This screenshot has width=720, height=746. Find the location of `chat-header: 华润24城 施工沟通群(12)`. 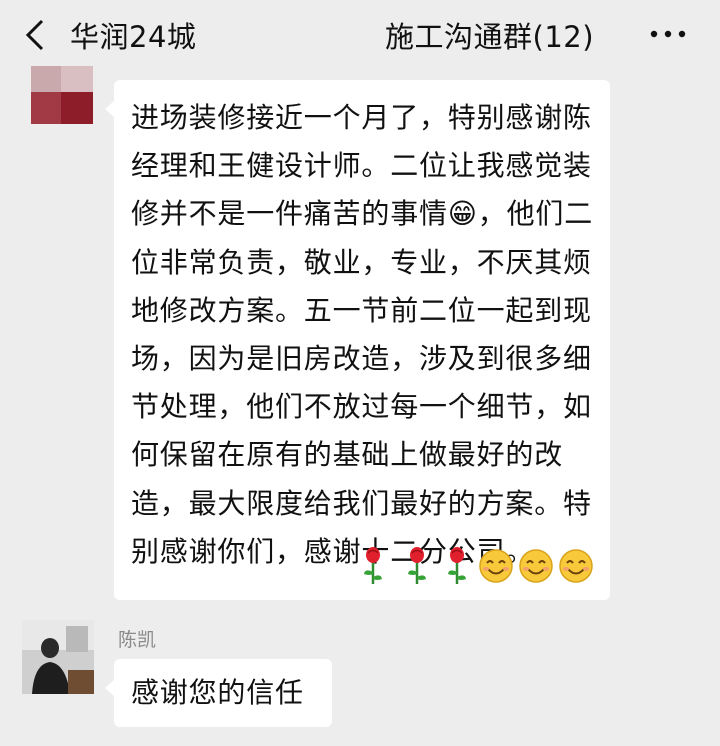

chat-header: 华润24城 施工沟通群(12) is located at coordinates (360, 35).